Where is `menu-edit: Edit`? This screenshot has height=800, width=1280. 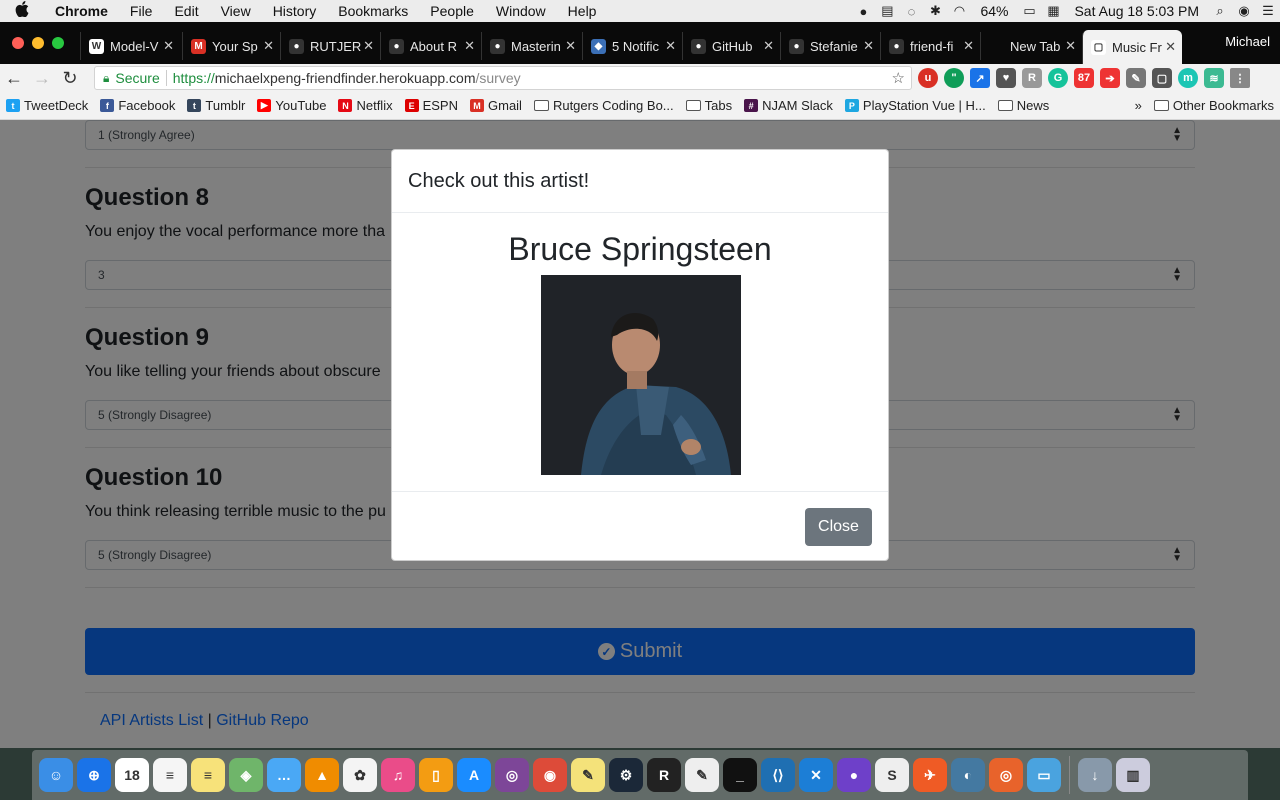
menu-edit: Edit is located at coordinates (186, 11).